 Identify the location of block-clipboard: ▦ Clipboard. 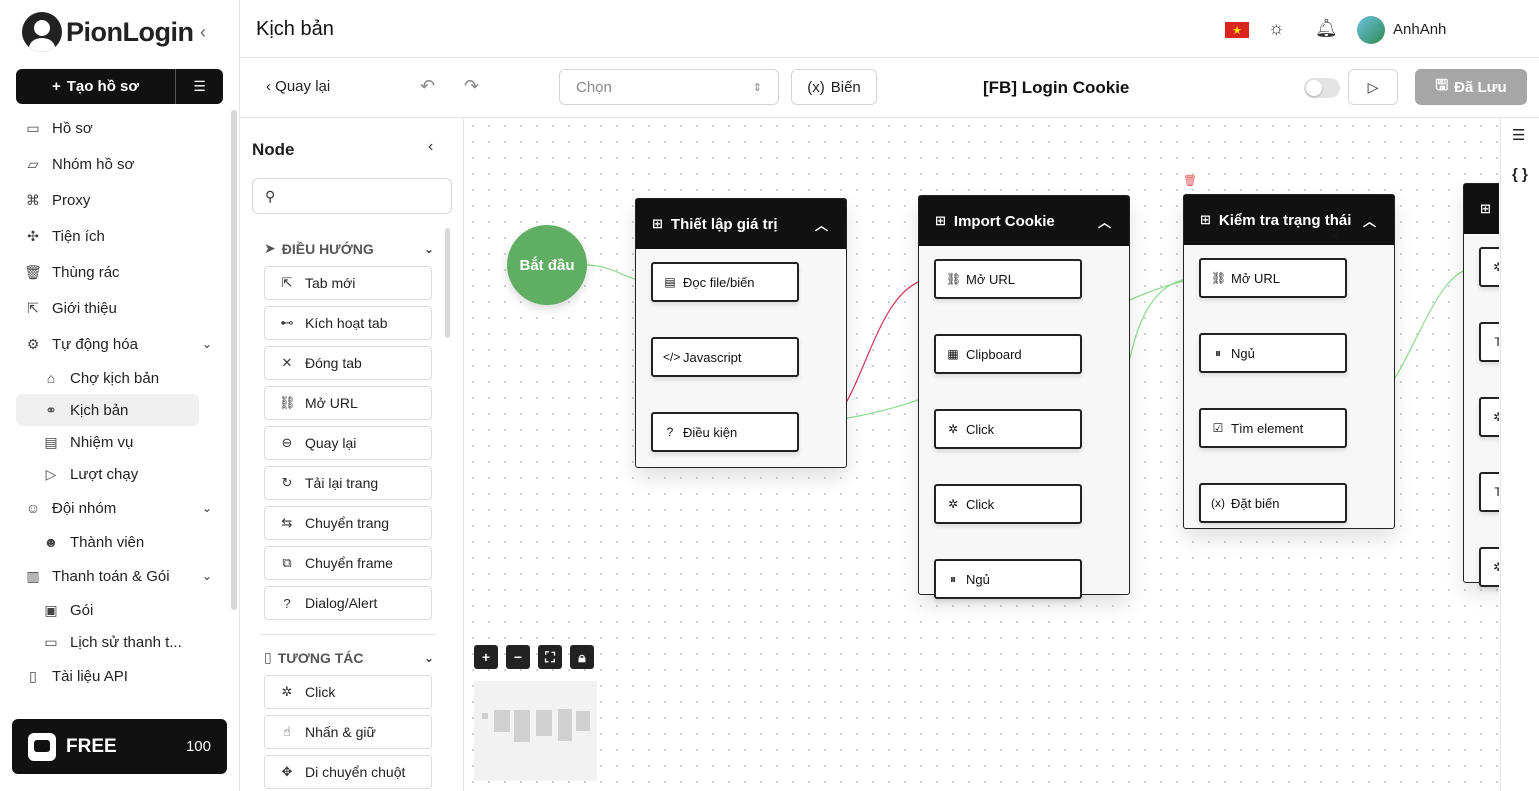
(1008, 354).